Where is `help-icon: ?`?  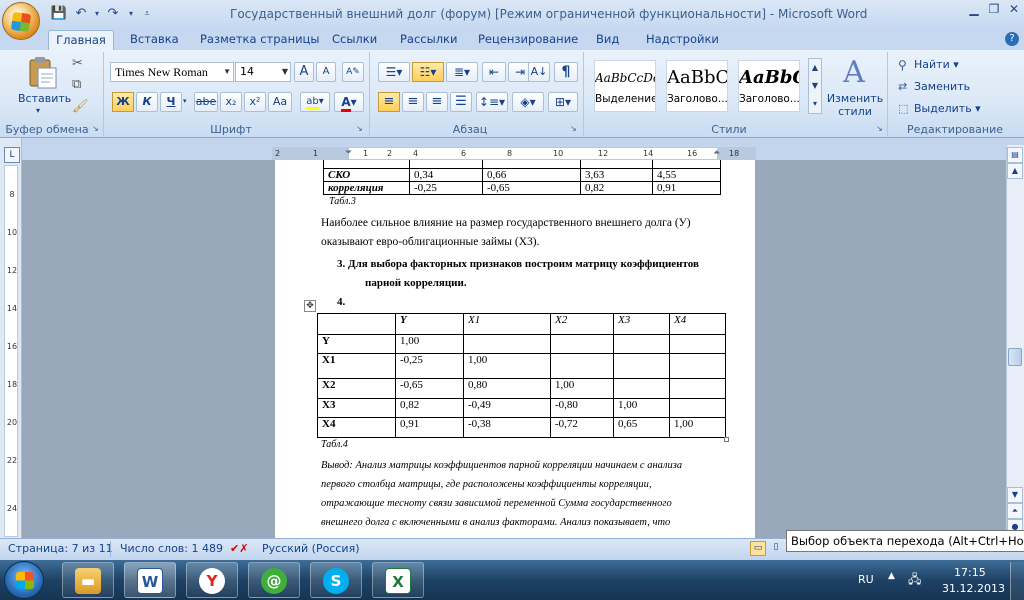
help-icon: ? is located at coordinates (1012, 39).